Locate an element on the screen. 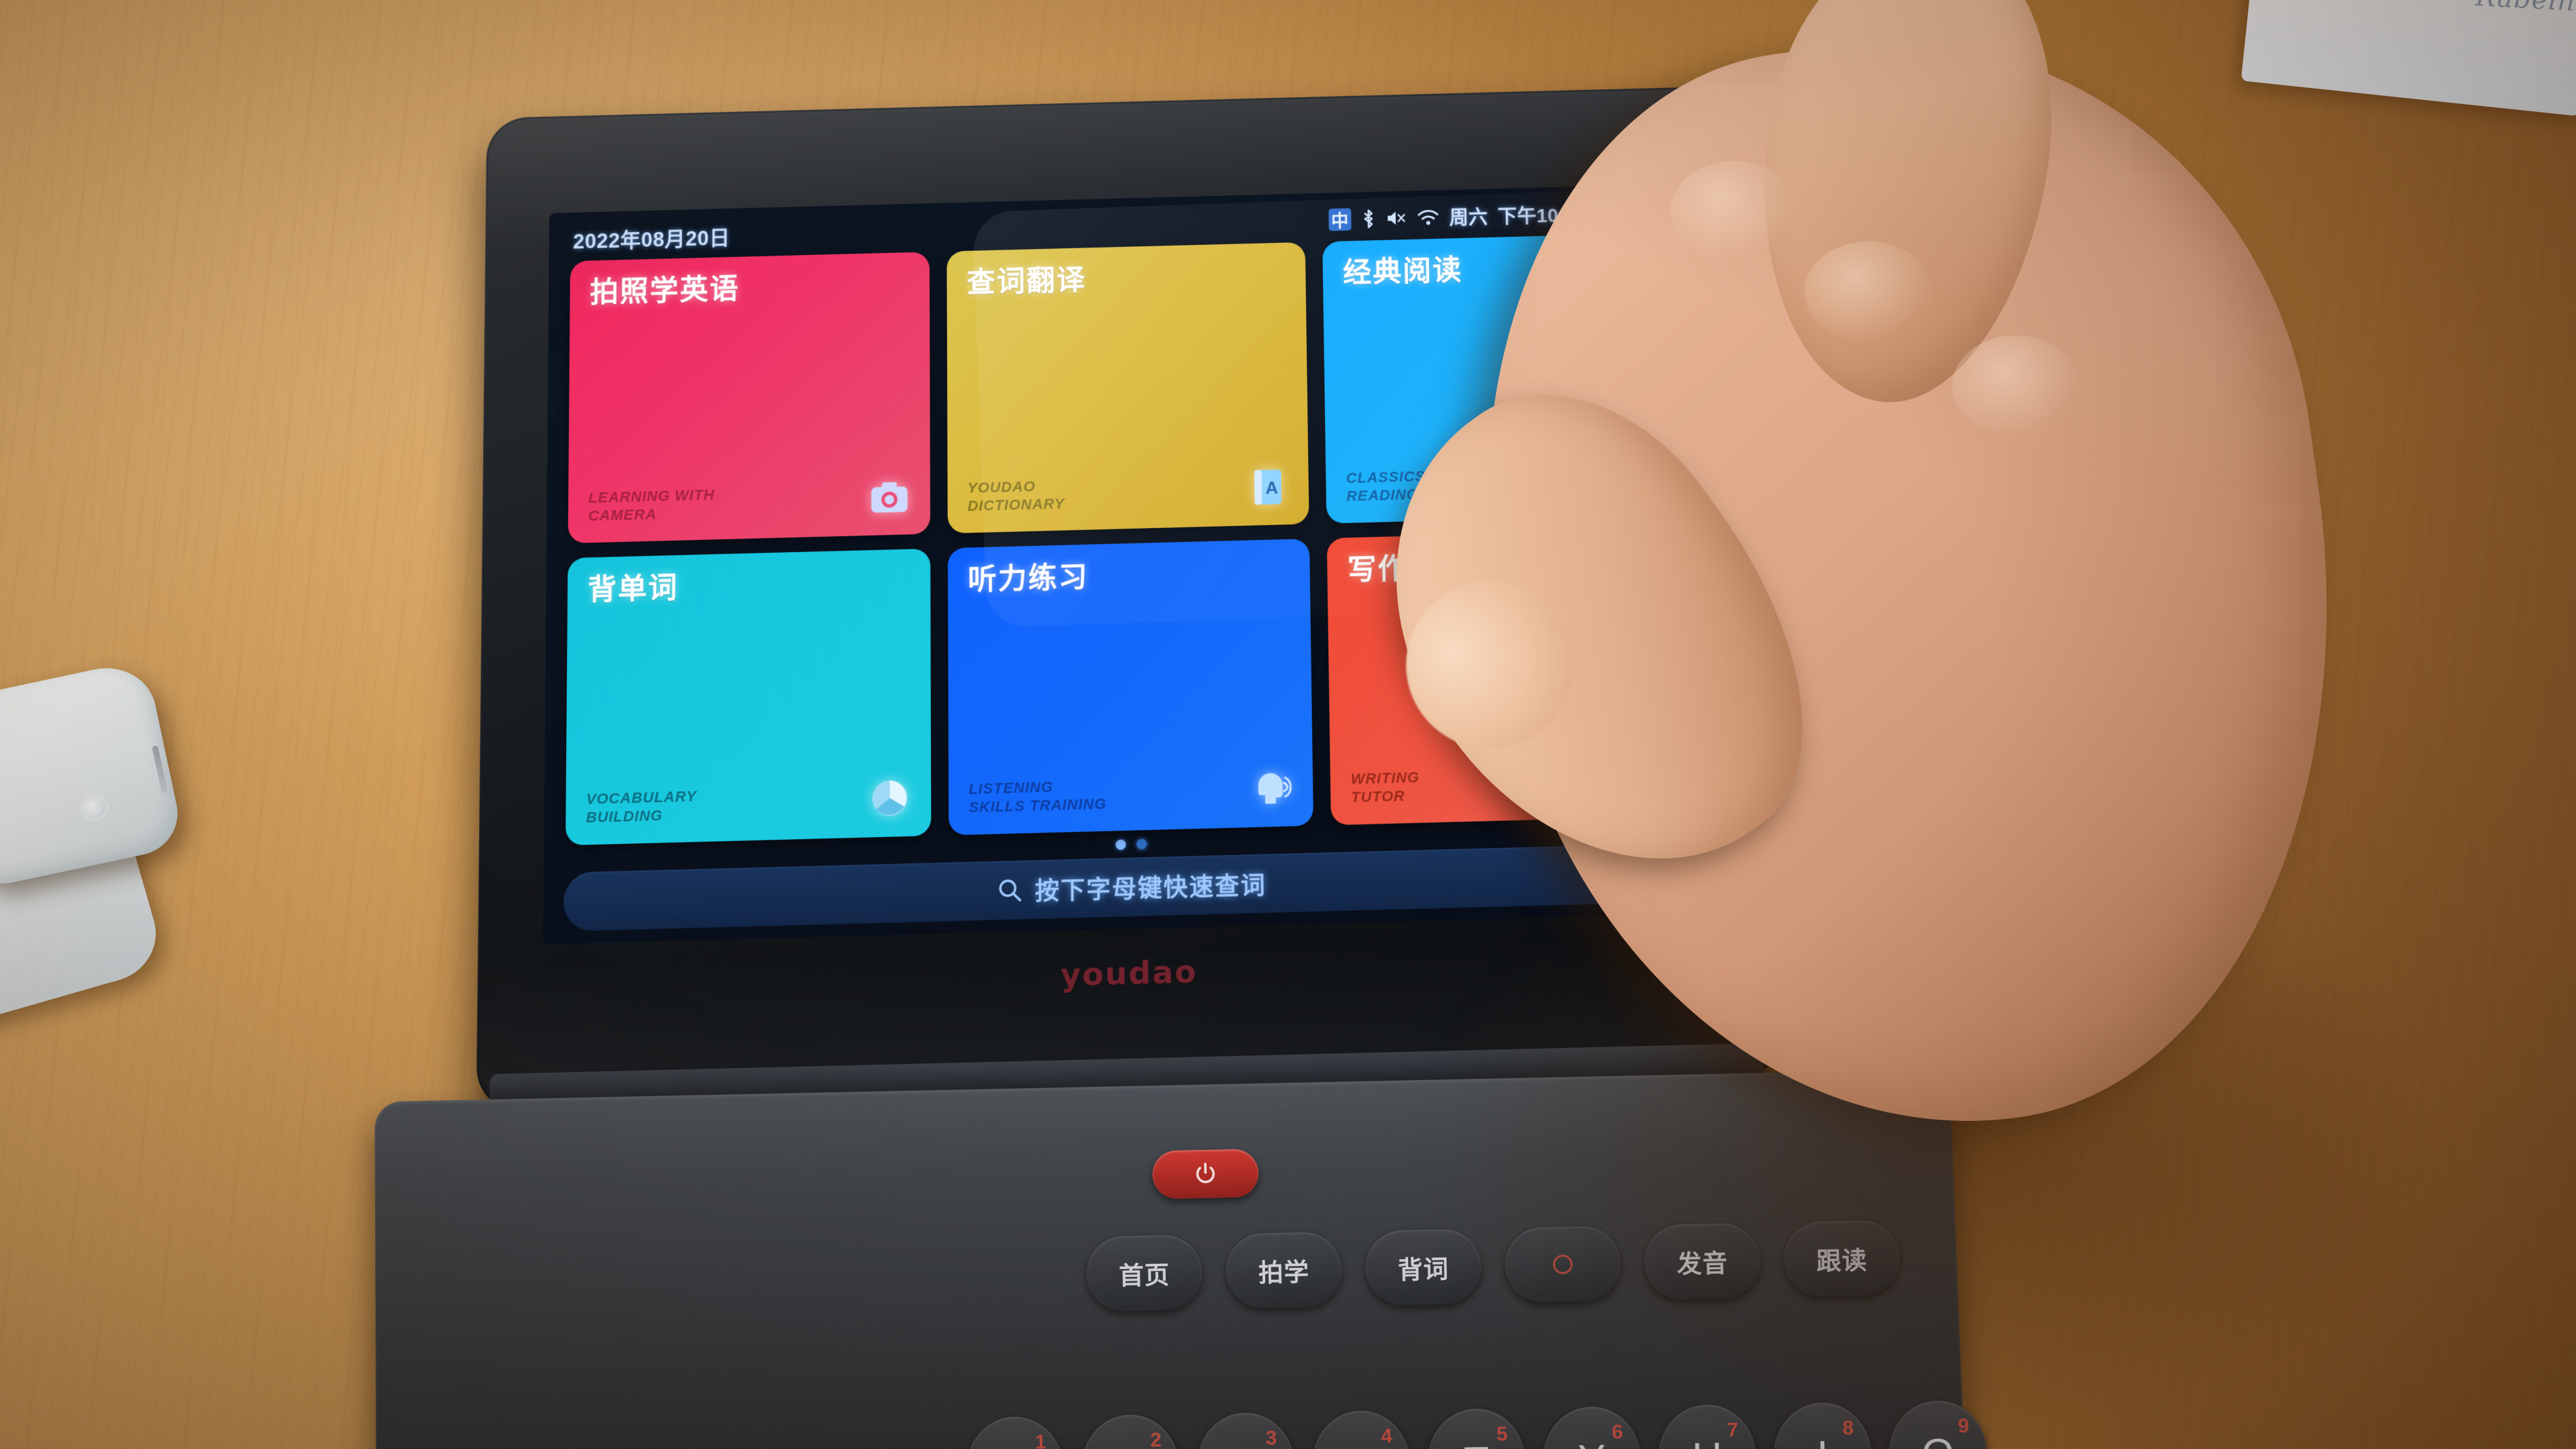 The image size is (2576, 1449). tile-title: 经典阅读 is located at coordinates (1402, 271).